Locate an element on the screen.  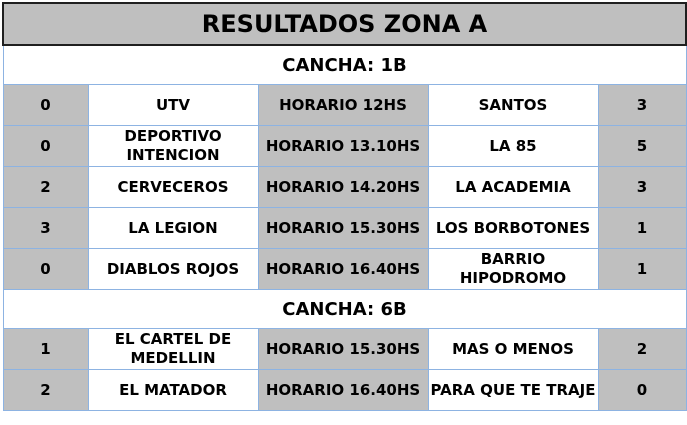
match-row: 3 LA LEGION HORARIO 15.30HS LOS BORBOTONES 1 is located at coordinates (344, 228).